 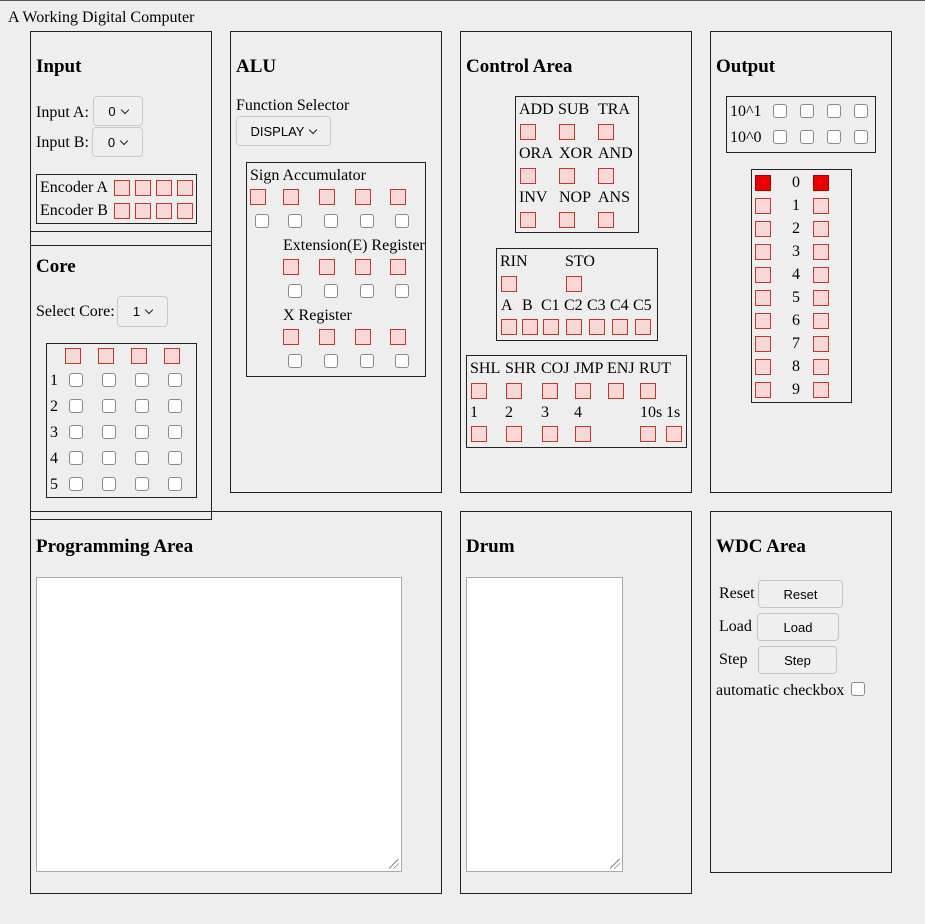 What do you see at coordinates (858, 689) in the screenshot?
I see `automatic-checkbox` at bounding box center [858, 689].